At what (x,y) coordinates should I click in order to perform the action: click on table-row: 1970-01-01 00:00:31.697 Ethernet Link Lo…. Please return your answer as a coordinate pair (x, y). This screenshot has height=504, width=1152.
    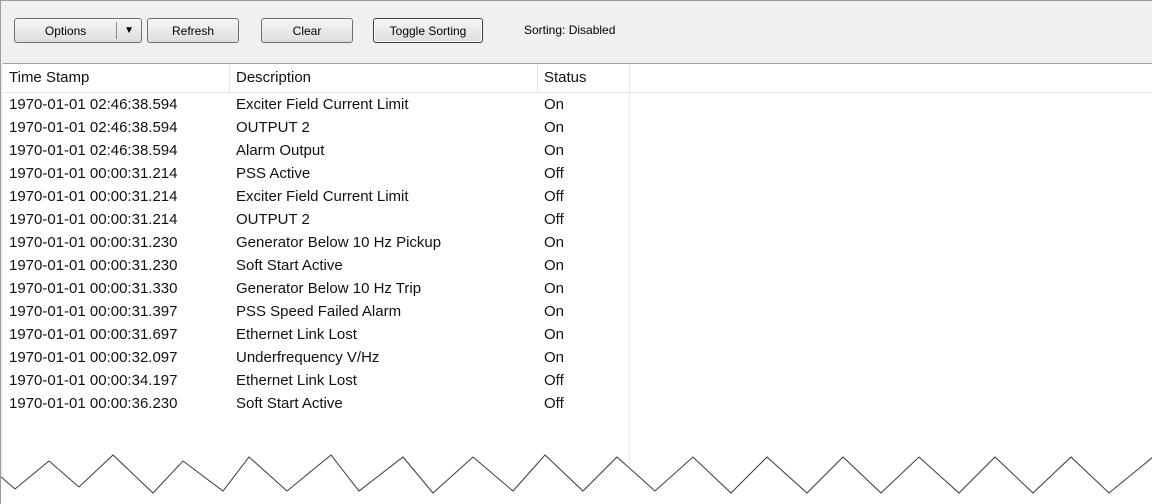
    Looking at the image, I should click on (577, 334).